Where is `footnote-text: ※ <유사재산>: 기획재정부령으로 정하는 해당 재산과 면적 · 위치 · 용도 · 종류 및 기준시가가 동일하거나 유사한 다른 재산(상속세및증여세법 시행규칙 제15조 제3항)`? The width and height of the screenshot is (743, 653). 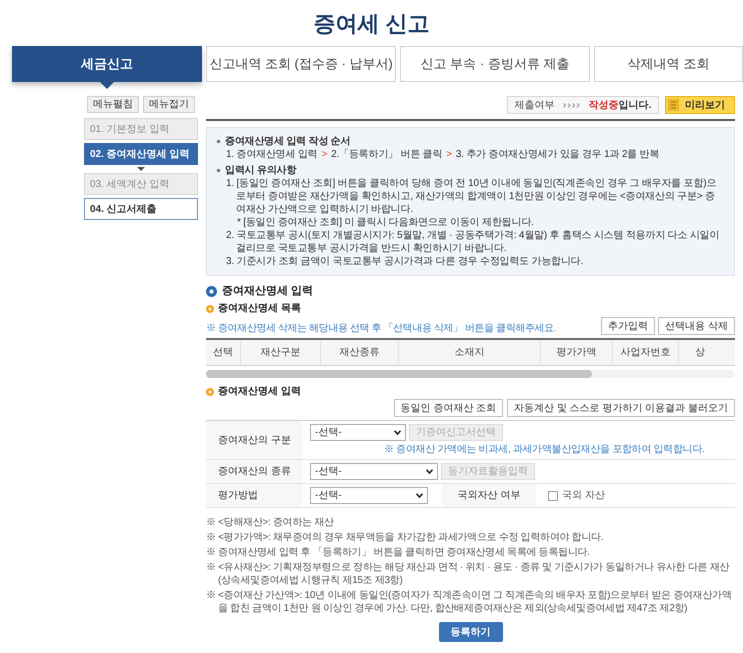
footnote-text: ※ <유사재산>: 기획재정부령으로 정하는 해당 재산과 면적 · 위치 · 용도 · 종류 및 기준시가가 동일하거나 유사한 다른 재산(상속세및증여세법 시행규칙 제15조 제3항) is located at coordinates (468, 574).